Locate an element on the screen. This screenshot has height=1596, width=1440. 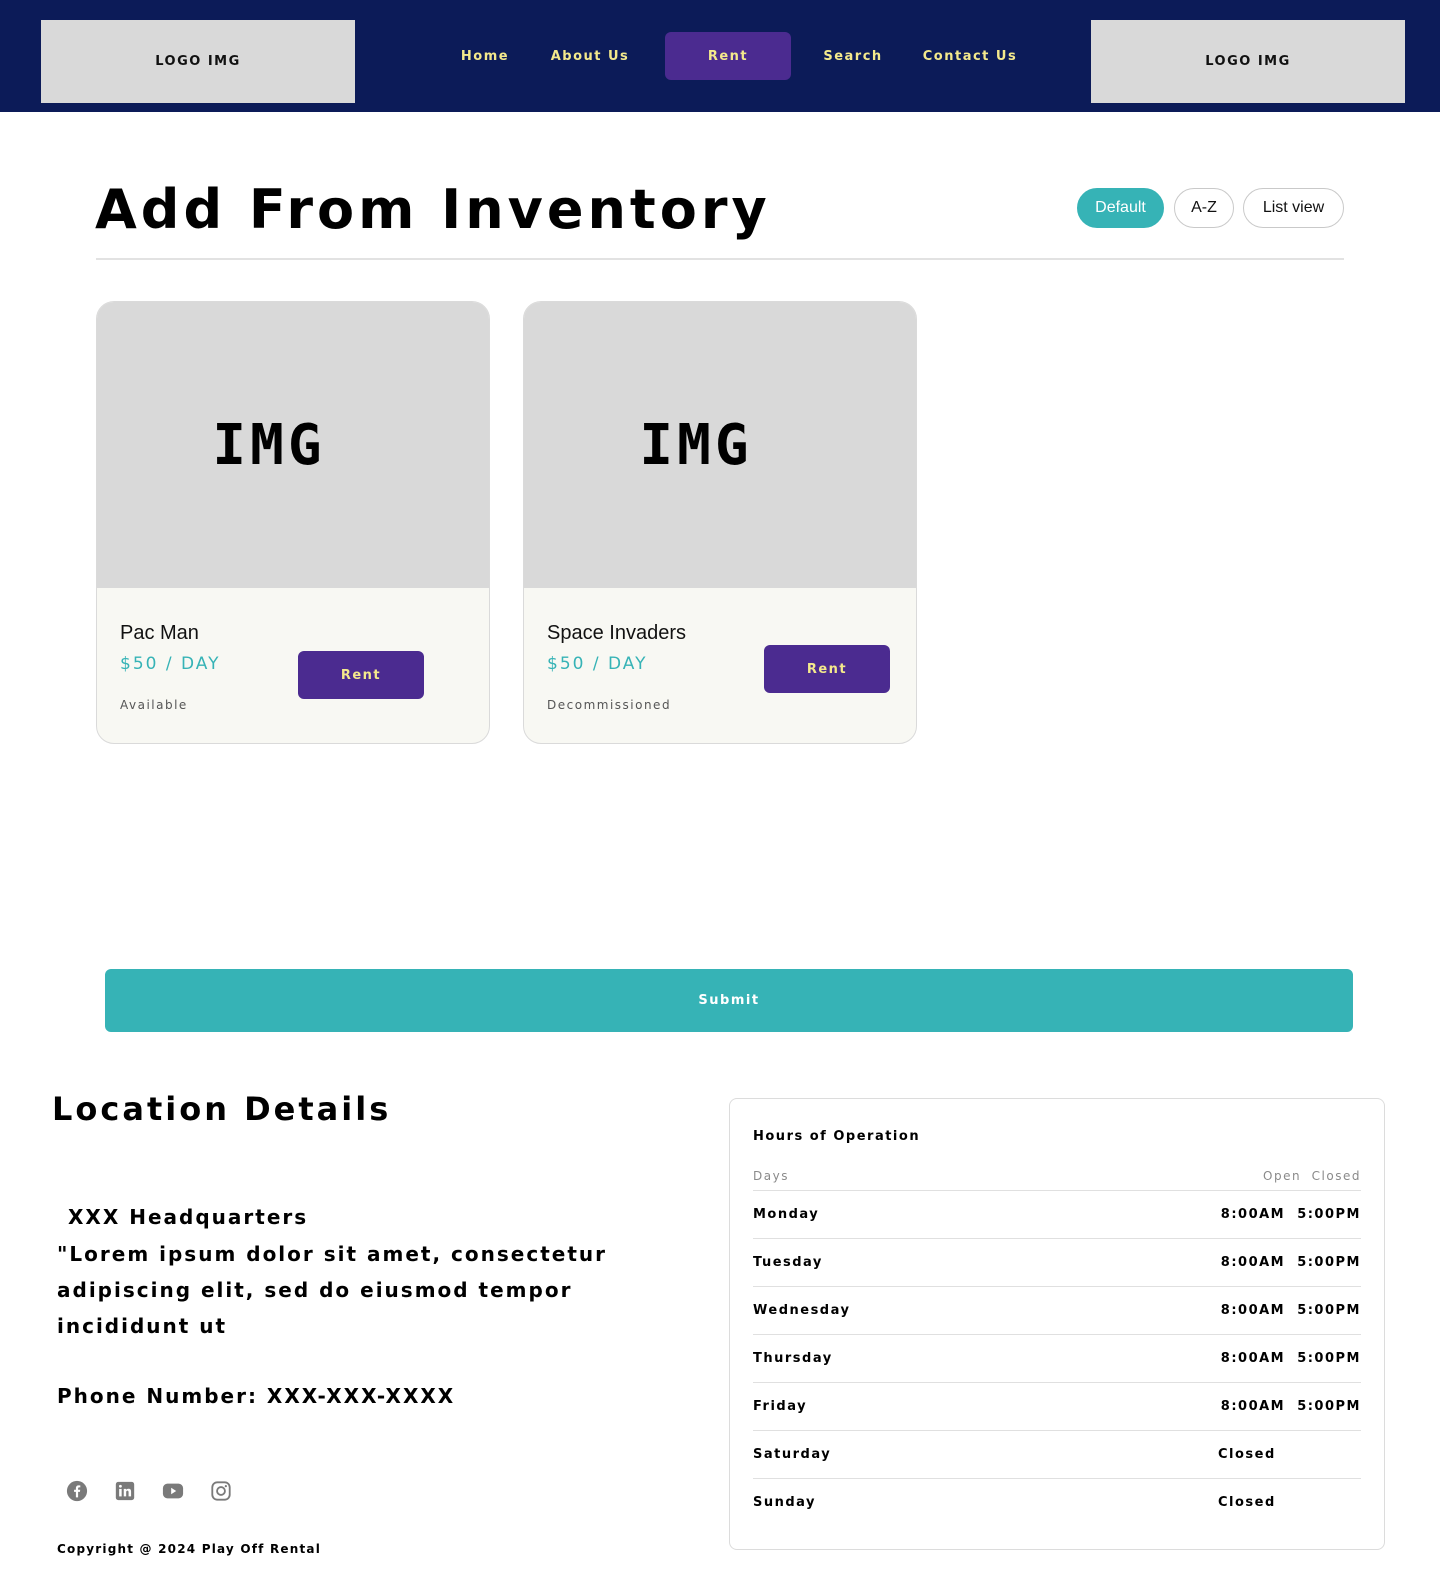
copyright-text: Copyright @ 2024 Play Off Rental is located at coordinates (189, 1549).